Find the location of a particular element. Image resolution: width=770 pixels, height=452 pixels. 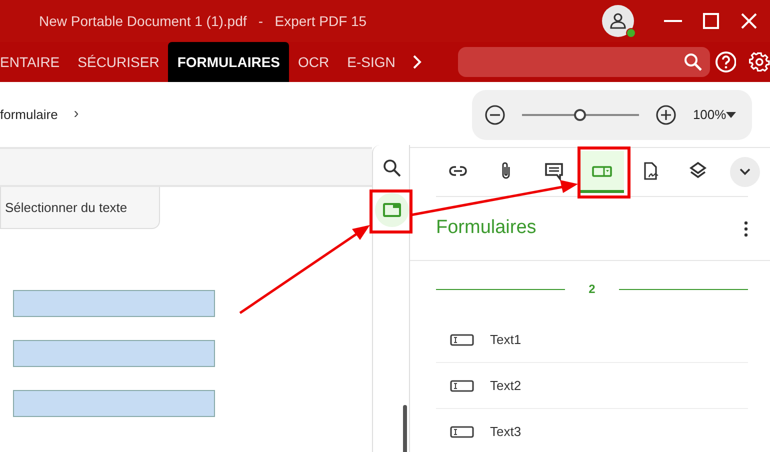

form-field-icon is located at coordinates (392, 210).